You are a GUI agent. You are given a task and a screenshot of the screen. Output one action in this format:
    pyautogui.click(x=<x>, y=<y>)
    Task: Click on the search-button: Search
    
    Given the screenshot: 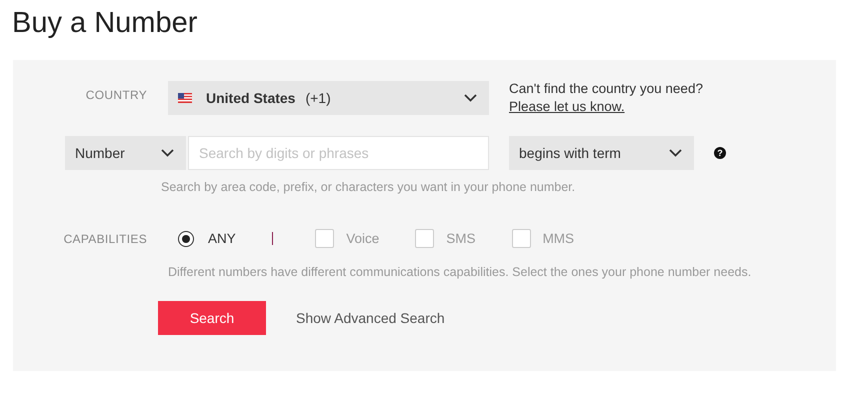 What is the action you would take?
    pyautogui.click(x=212, y=318)
    